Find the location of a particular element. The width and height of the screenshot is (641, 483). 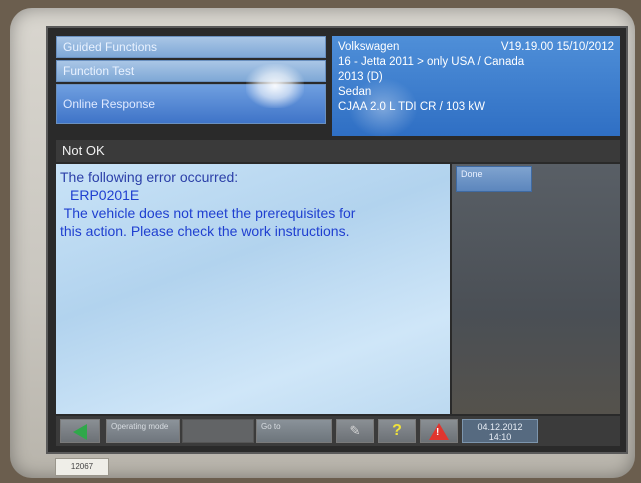

error-code: ERP0201E is located at coordinates (105, 195).